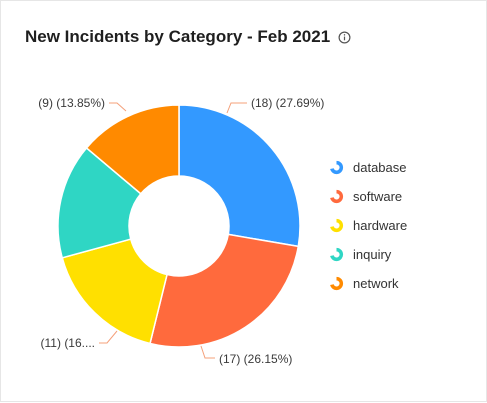 This screenshot has height=403, width=487. I want to click on chart-legend: database software hardware inquiry network, so click(368, 225).